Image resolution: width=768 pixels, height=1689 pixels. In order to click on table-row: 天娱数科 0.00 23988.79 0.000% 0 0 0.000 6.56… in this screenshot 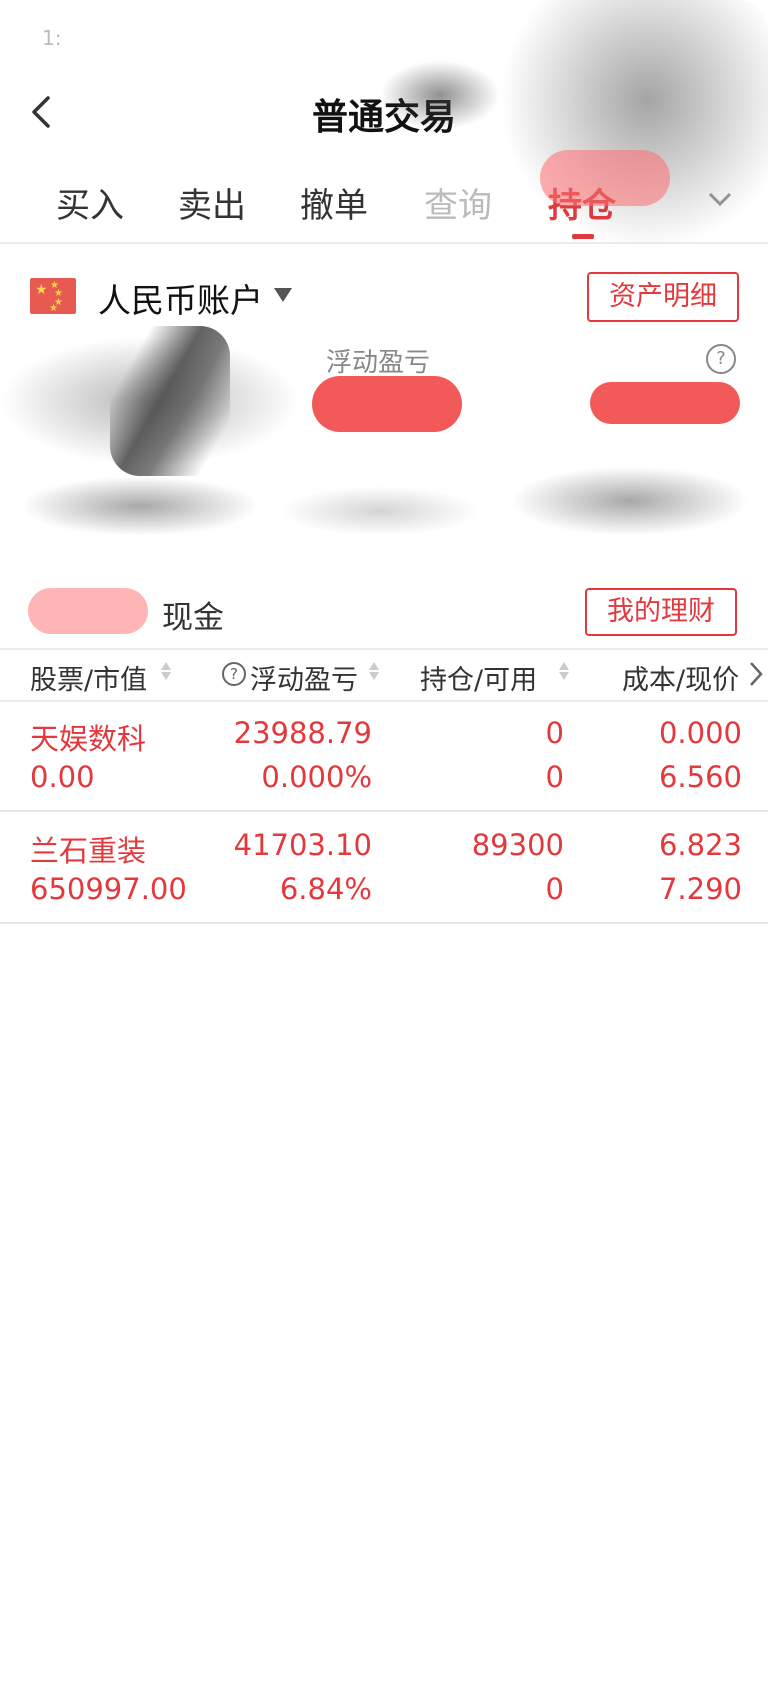, I will do `click(384, 756)`.